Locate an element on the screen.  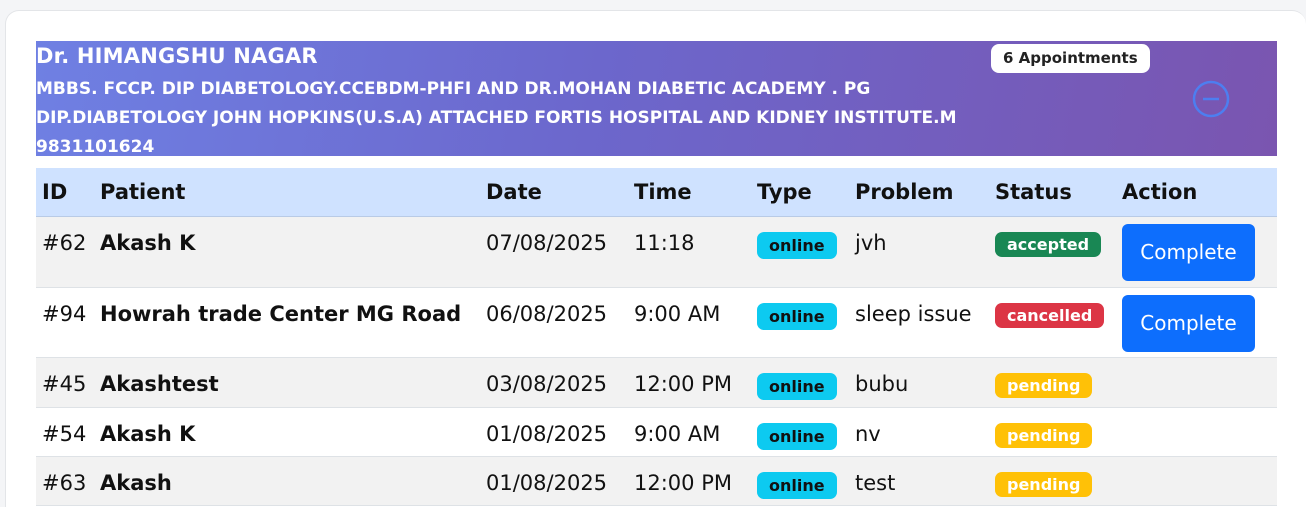
status-badge: accepted is located at coordinates (1048, 244).